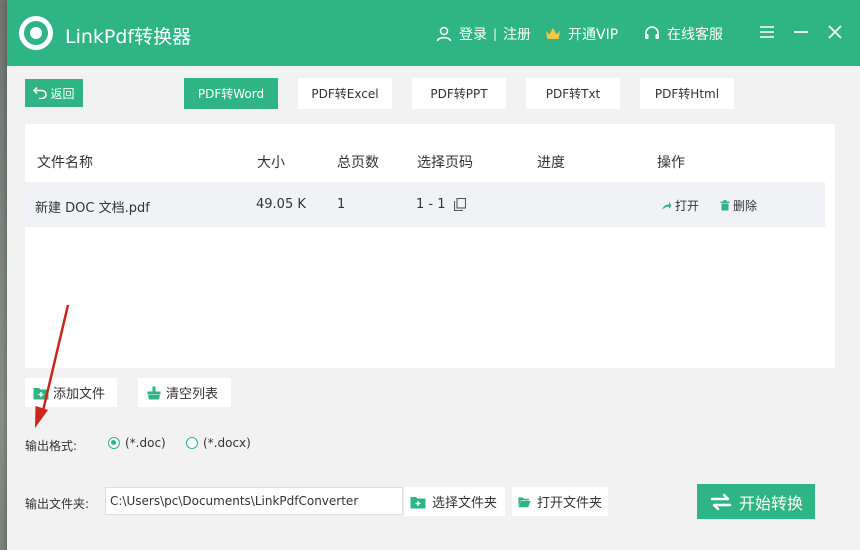  I want to click on format-radio-doc: (*.doc), so click(137, 443).